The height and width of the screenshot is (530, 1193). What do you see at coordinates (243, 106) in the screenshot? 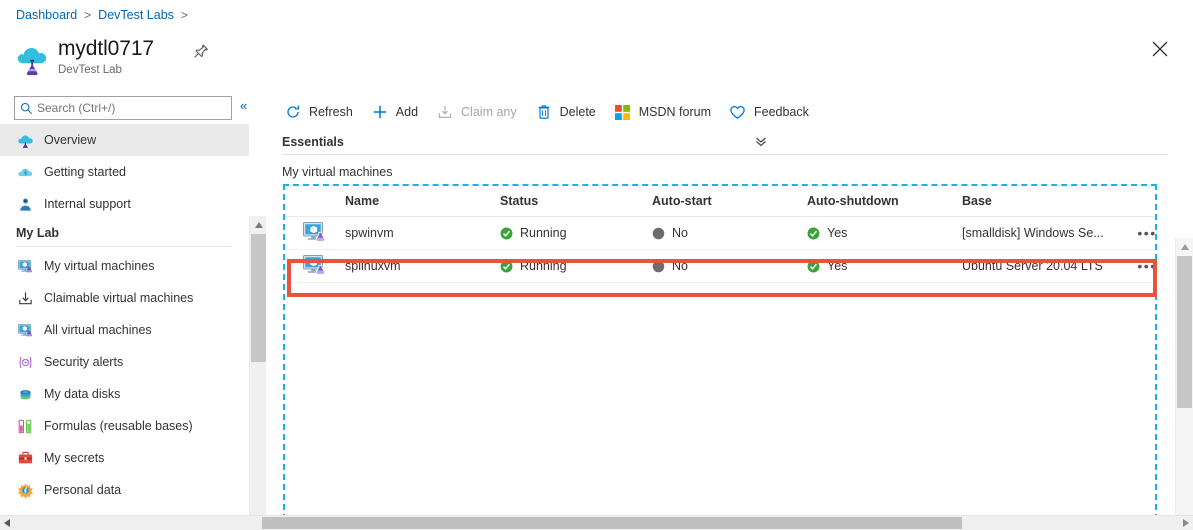
I see `collapse-sidebar-button: «` at bounding box center [243, 106].